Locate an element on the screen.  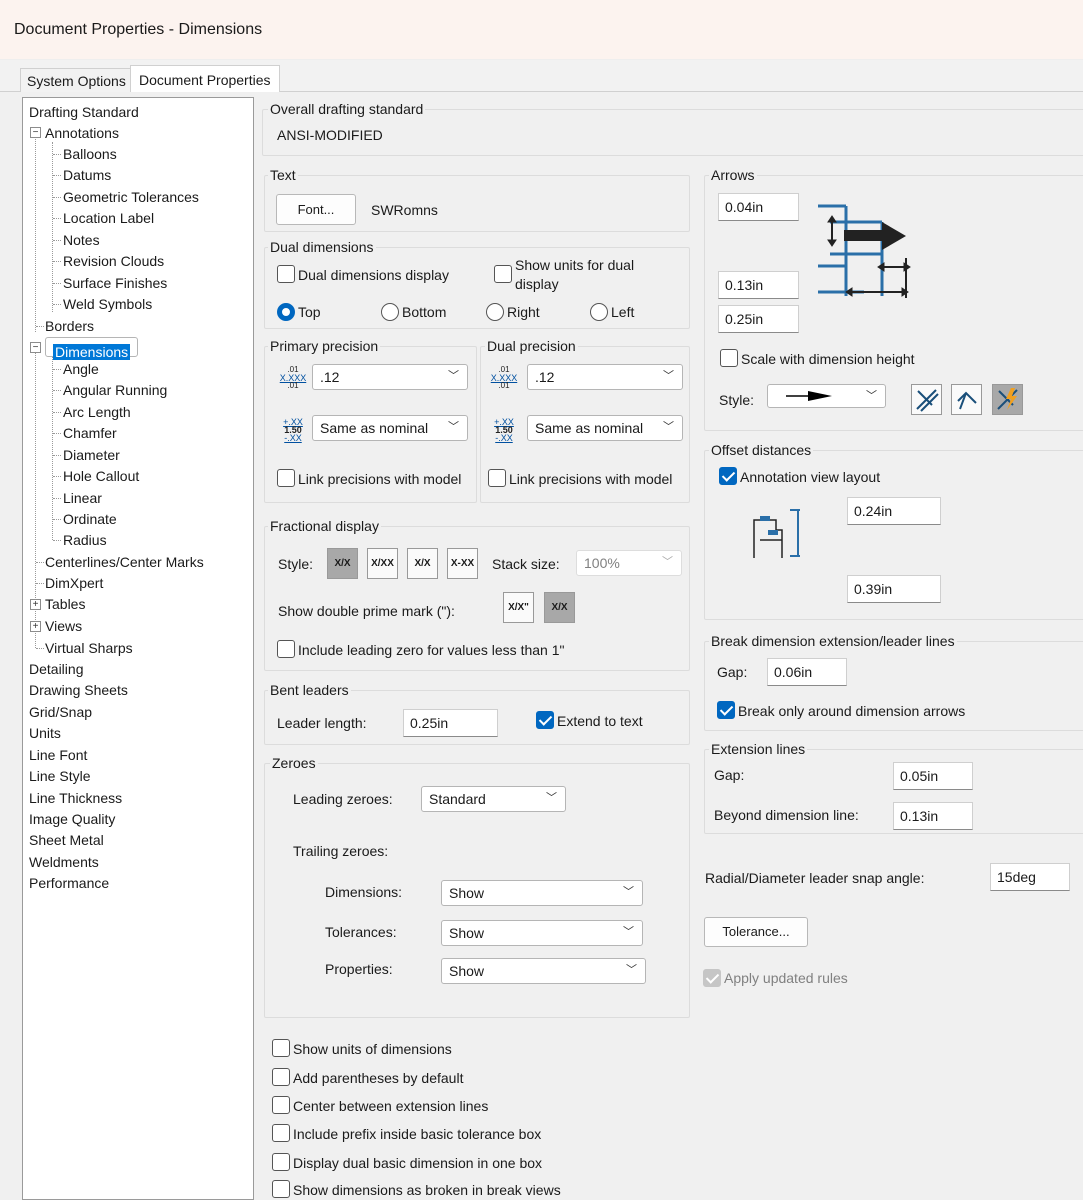
arrow-style-select: ﹀ is located at coordinates (826, 396).